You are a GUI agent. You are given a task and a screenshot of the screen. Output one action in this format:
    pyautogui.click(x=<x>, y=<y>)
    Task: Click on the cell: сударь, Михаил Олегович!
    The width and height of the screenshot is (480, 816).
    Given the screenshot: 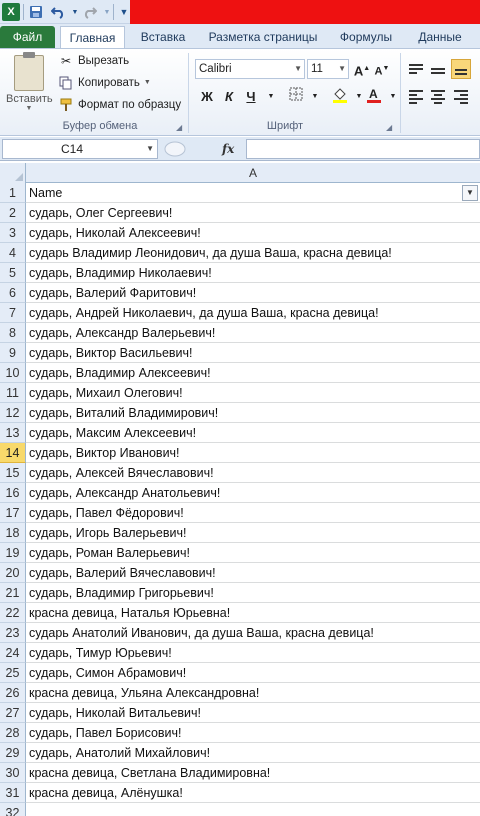 What is the action you would take?
    pyautogui.click(x=253, y=393)
    